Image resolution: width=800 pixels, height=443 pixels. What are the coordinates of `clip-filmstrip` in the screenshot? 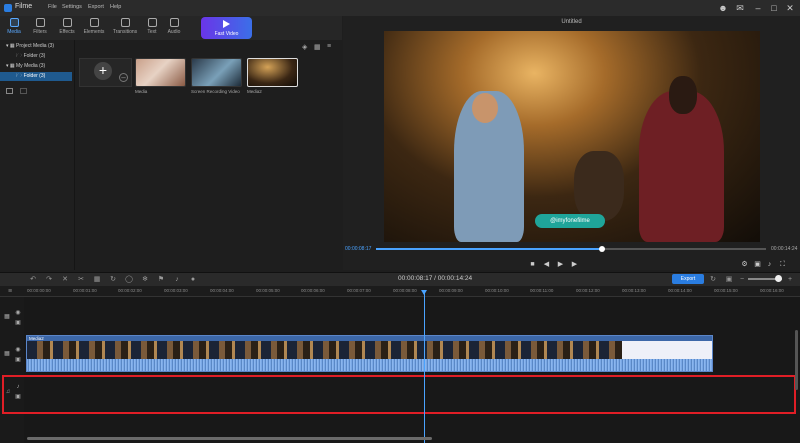 It's located at (324, 350).